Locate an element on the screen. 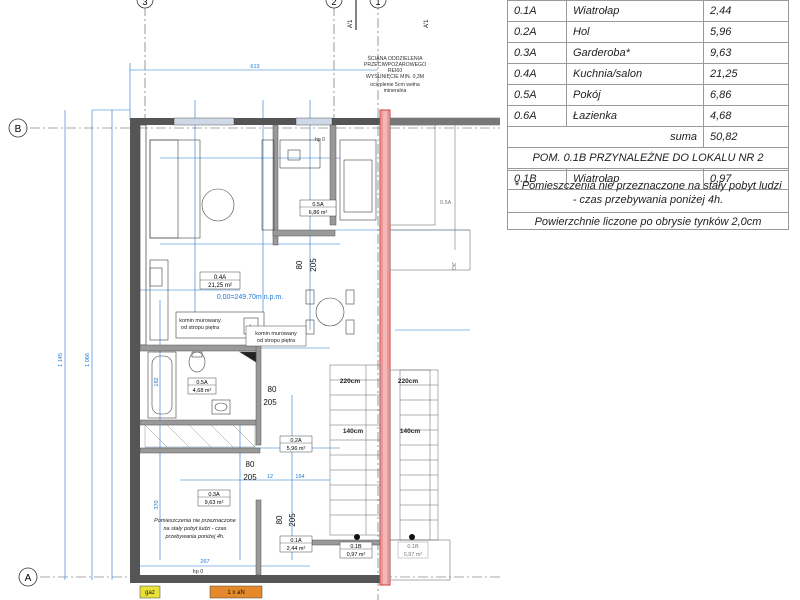  svg-text: 370 is located at coordinates (157, 504).